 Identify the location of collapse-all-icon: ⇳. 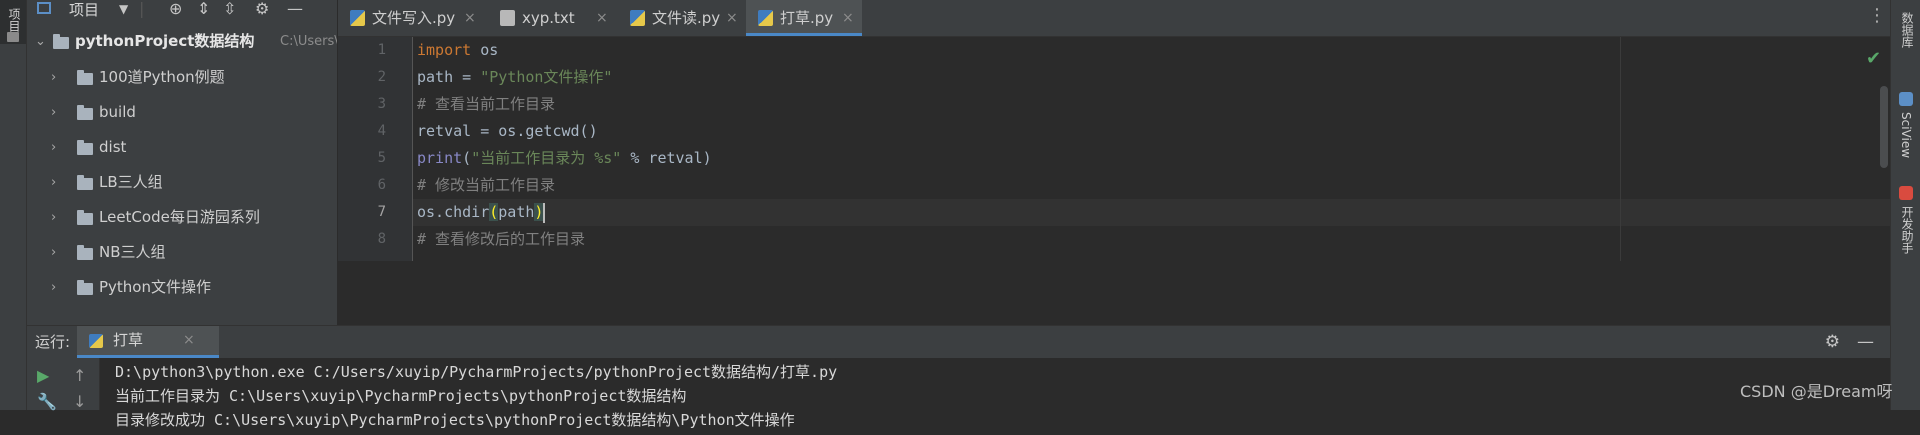
(229, 9).